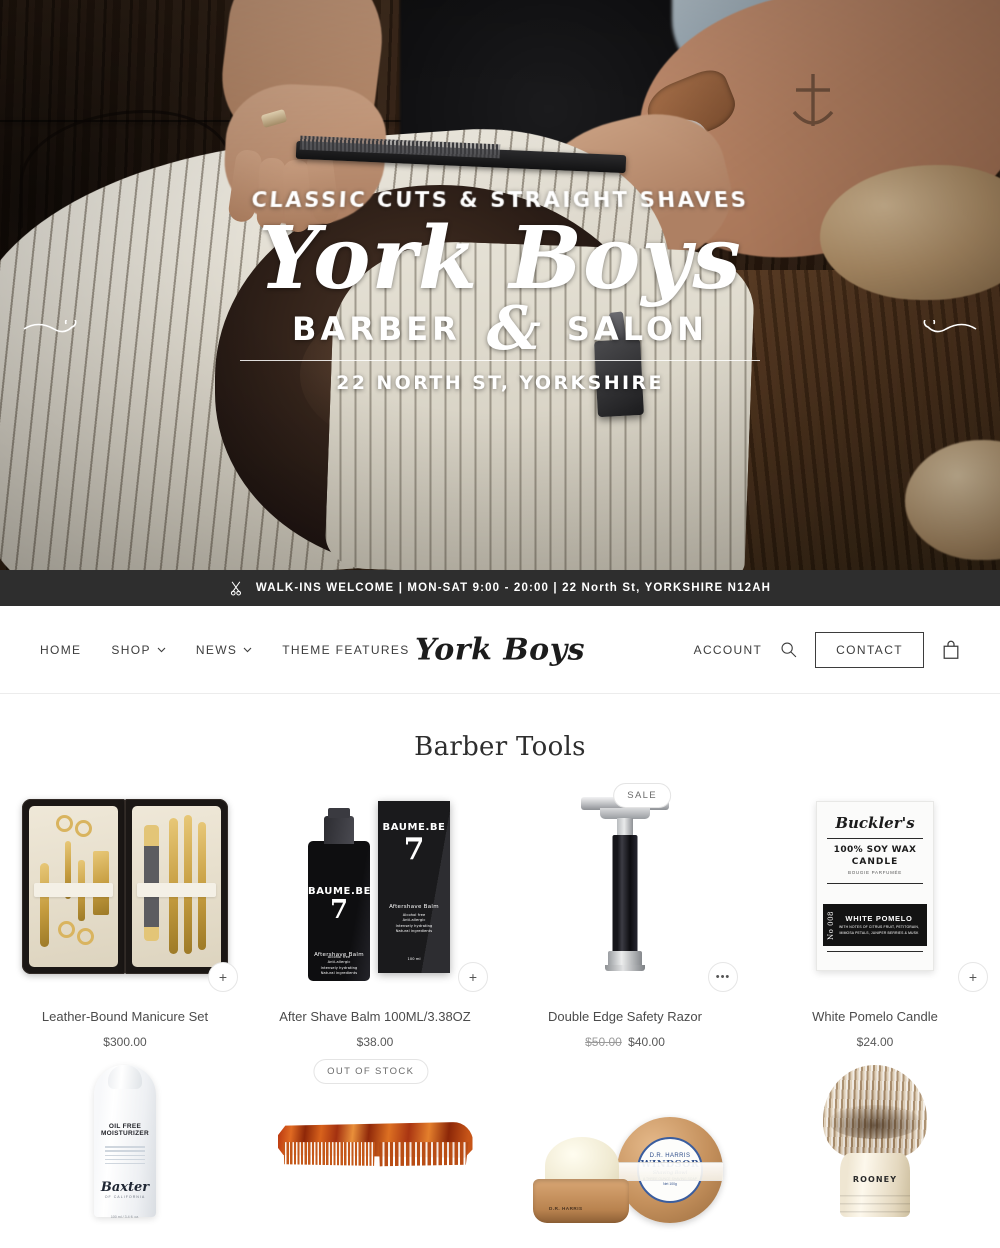  I want to click on box-number: No 008, so click(831, 925).